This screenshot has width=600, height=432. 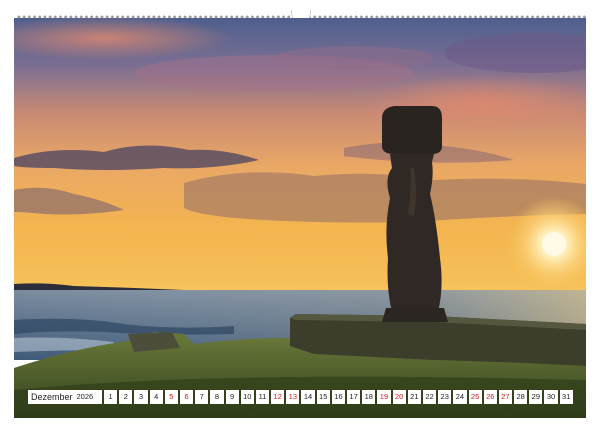 What do you see at coordinates (85, 396) in the screenshot?
I see `year-label: 2026` at bounding box center [85, 396].